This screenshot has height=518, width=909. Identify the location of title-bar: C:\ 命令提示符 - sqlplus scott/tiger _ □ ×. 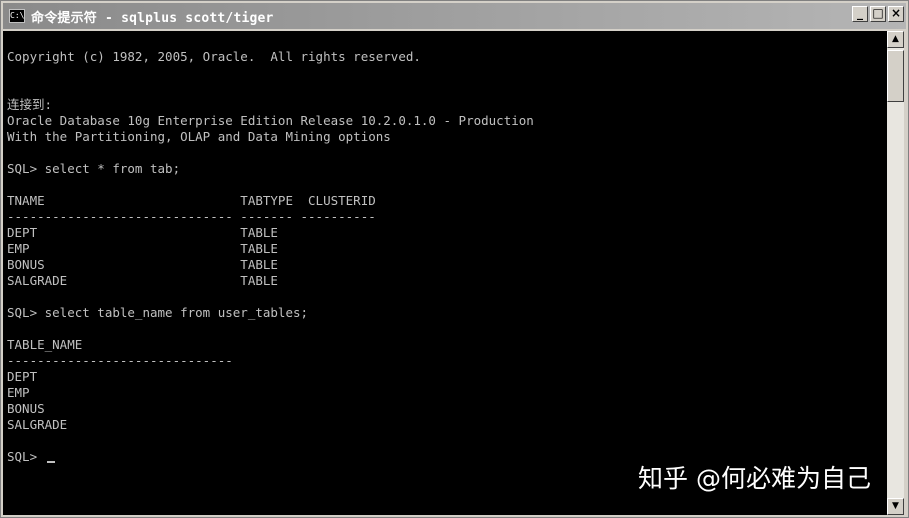
(454, 16).